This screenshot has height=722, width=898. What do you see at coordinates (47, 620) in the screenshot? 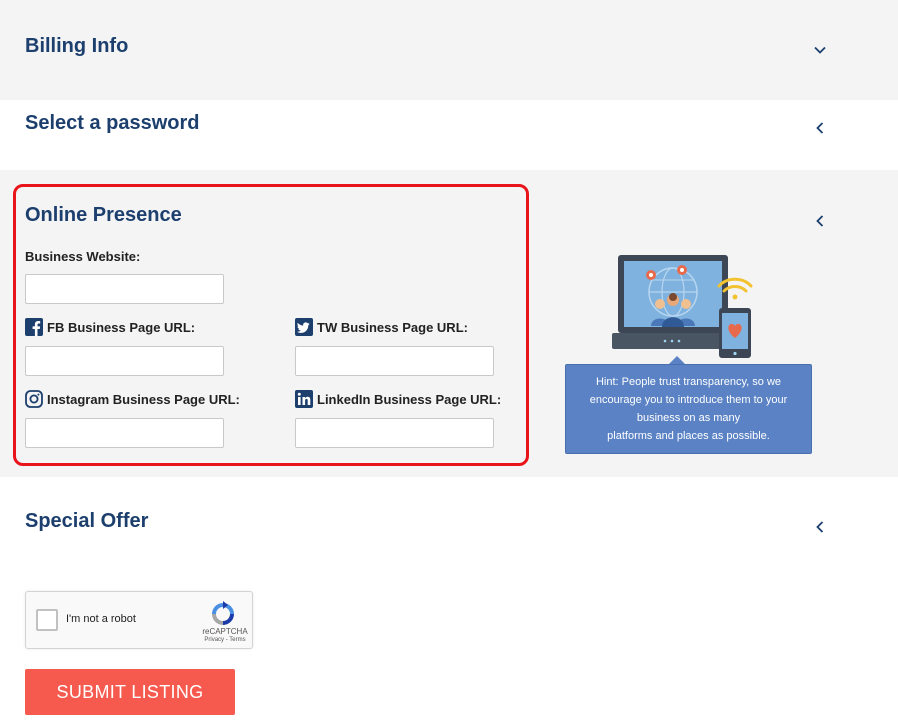
I see `recaptcha-checkbox` at bounding box center [47, 620].